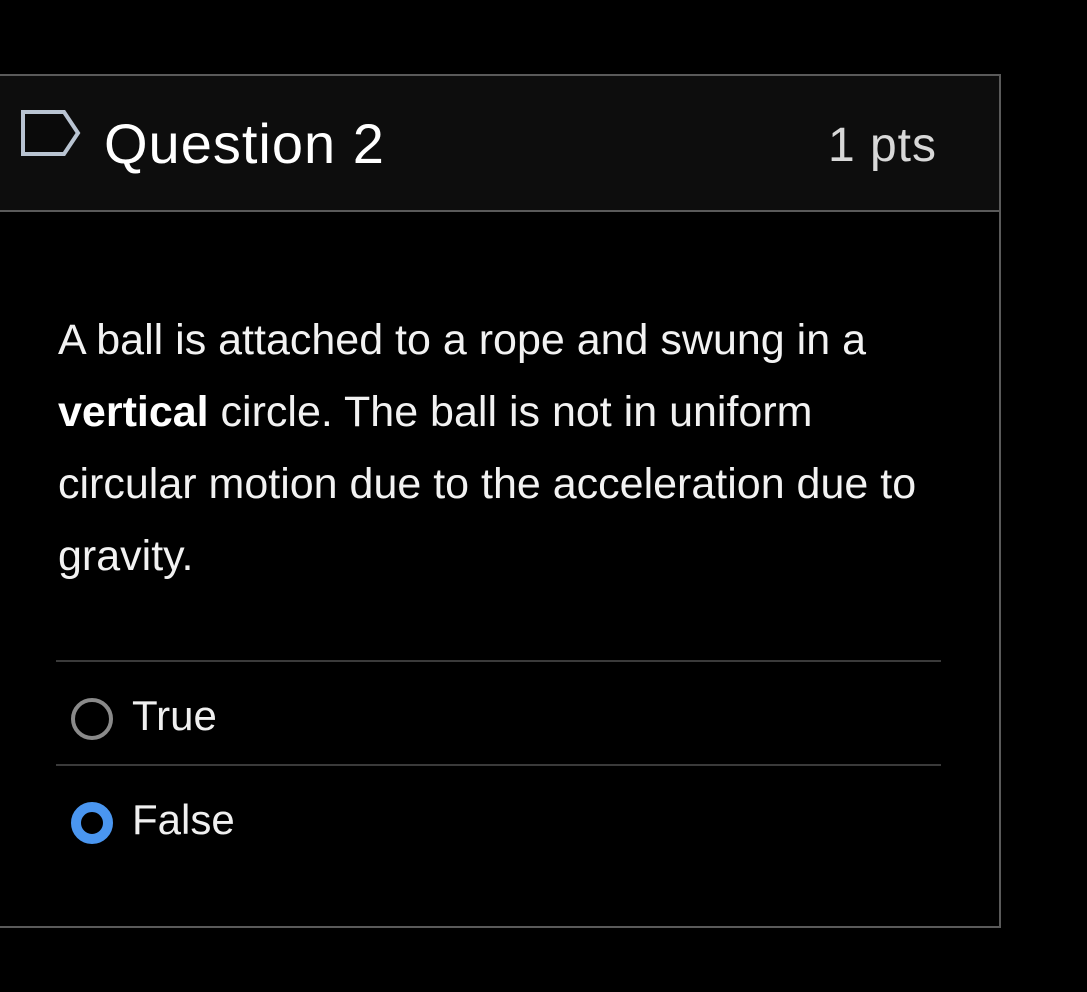 This screenshot has width=1087, height=992. What do you see at coordinates (133, 412) in the screenshot?
I see `question-text-bold: vertical` at bounding box center [133, 412].